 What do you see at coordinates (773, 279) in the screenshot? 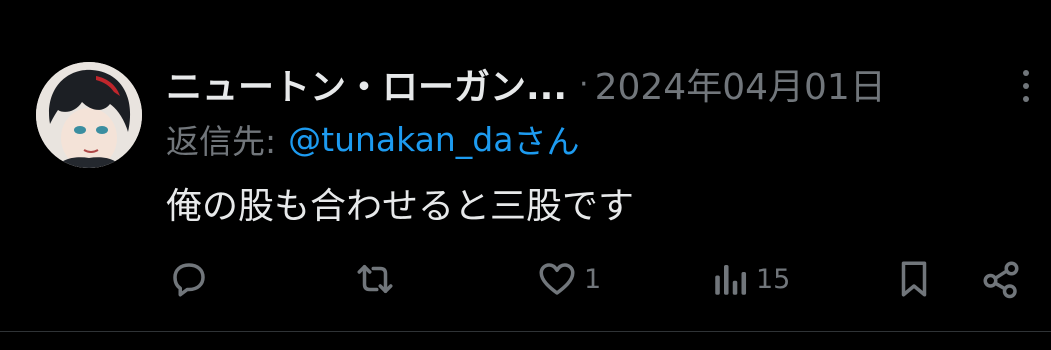
I see `view-count: 15` at bounding box center [773, 279].